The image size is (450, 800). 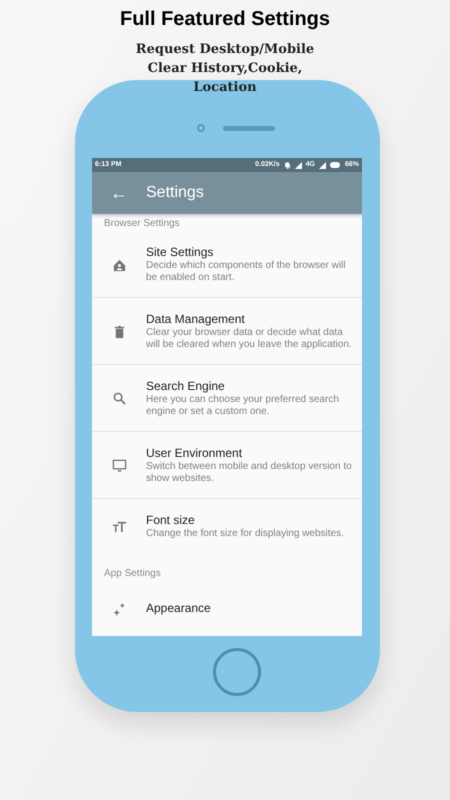 I want to click on item-description: Decide which components of the browser will be enabled on start., so click(x=246, y=272).